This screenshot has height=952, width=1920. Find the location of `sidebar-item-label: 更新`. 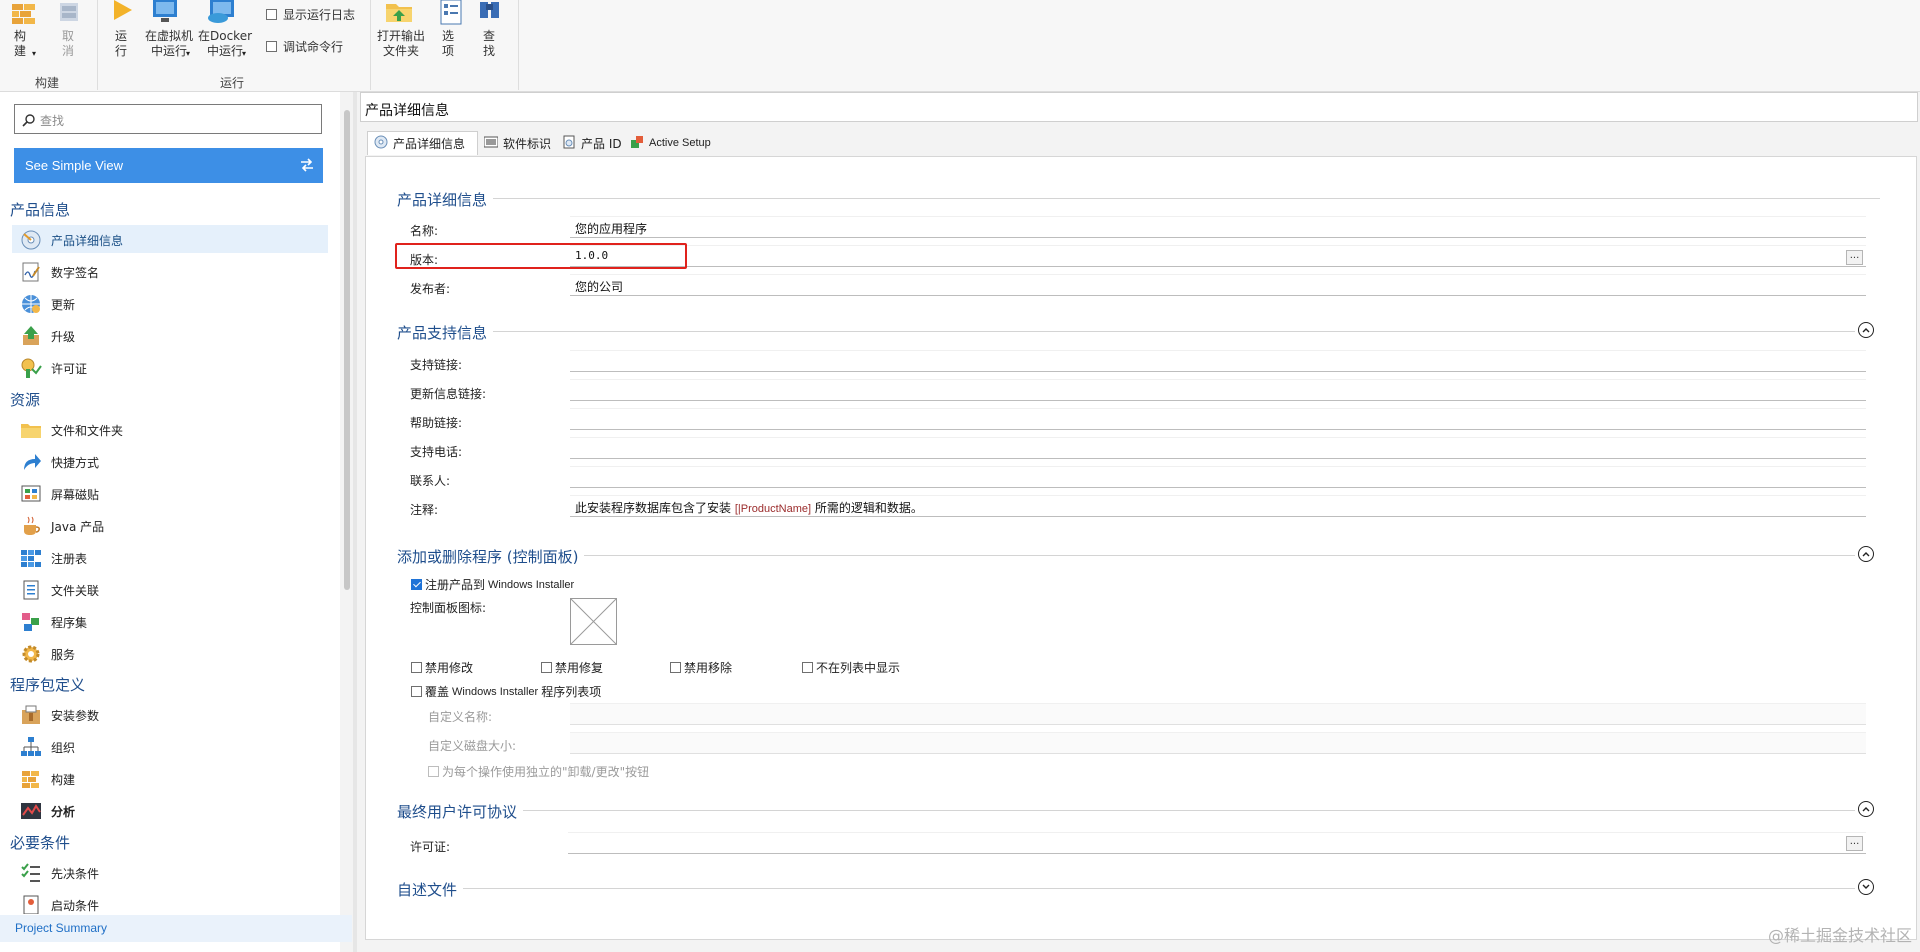

sidebar-item-label: 更新 is located at coordinates (63, 305).